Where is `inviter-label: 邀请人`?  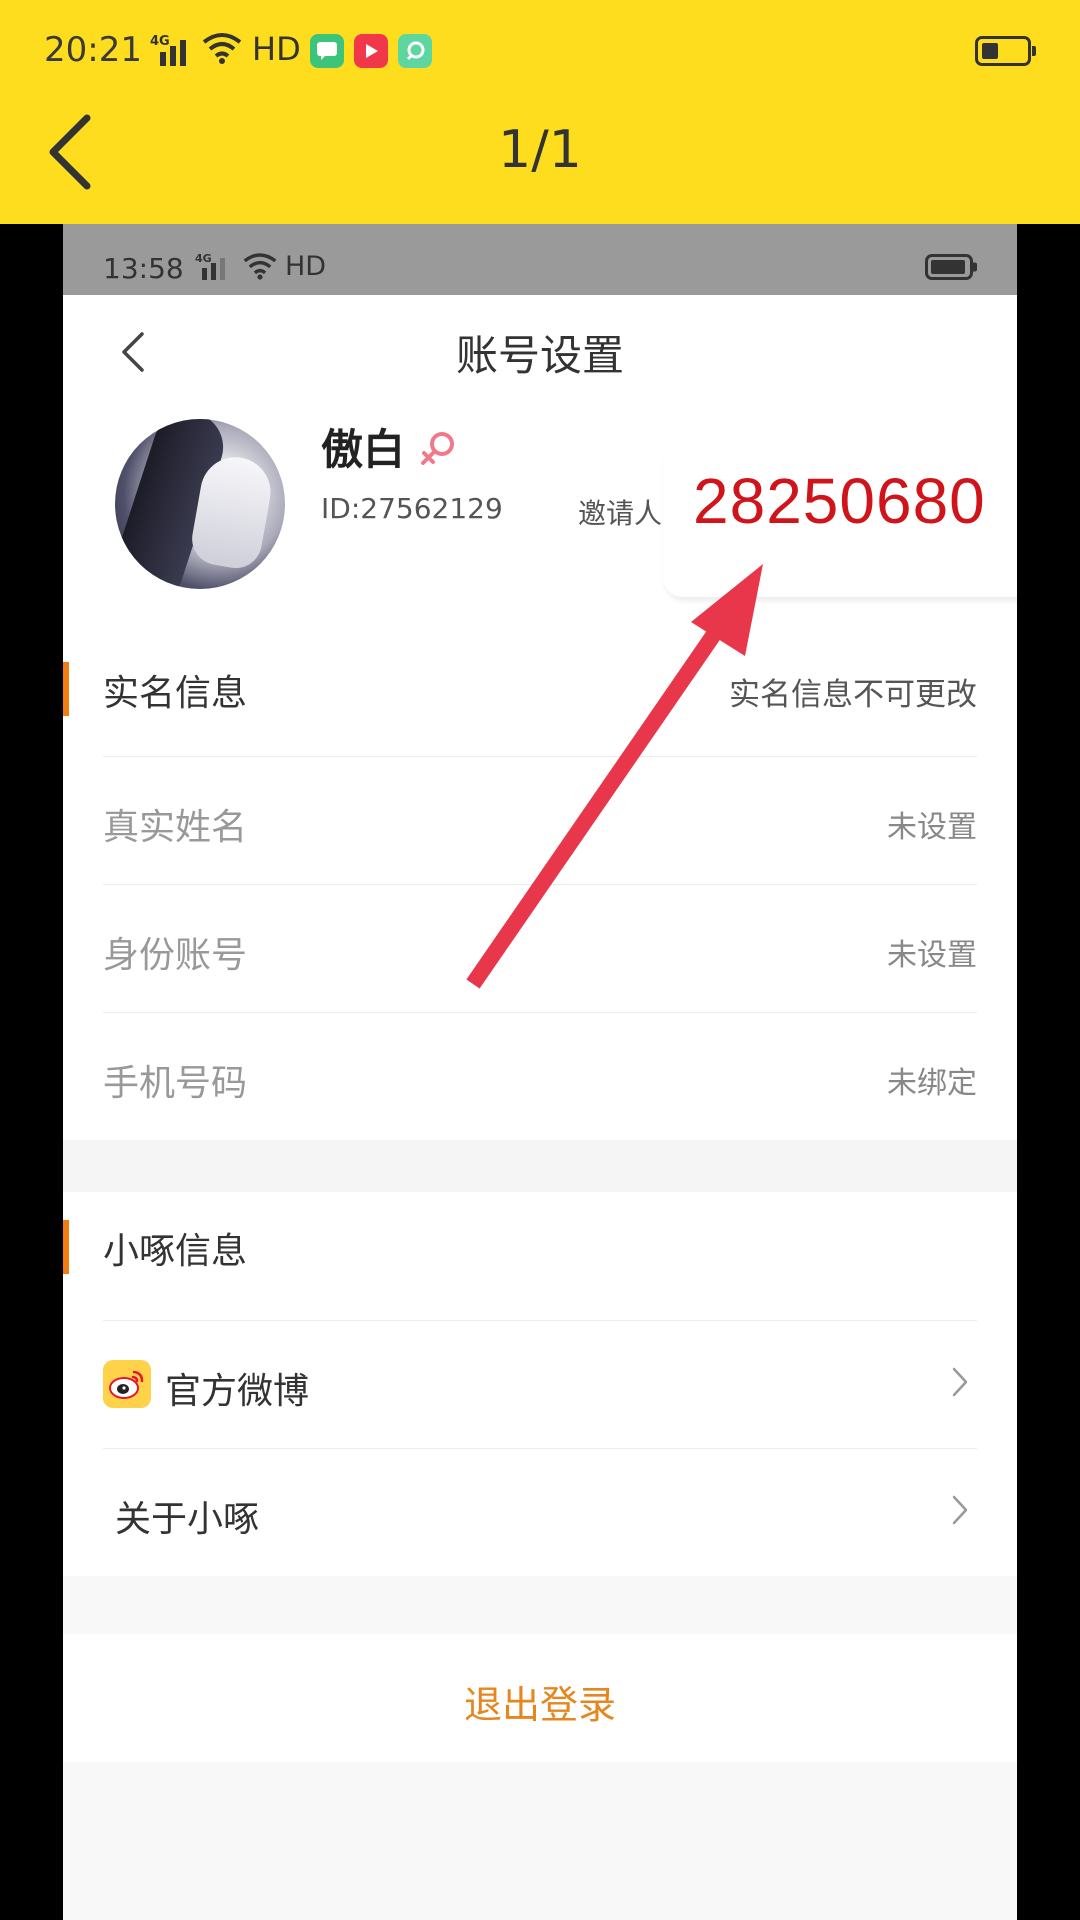 inviter-label: 邀请人 is located at coordinates (620, 513).